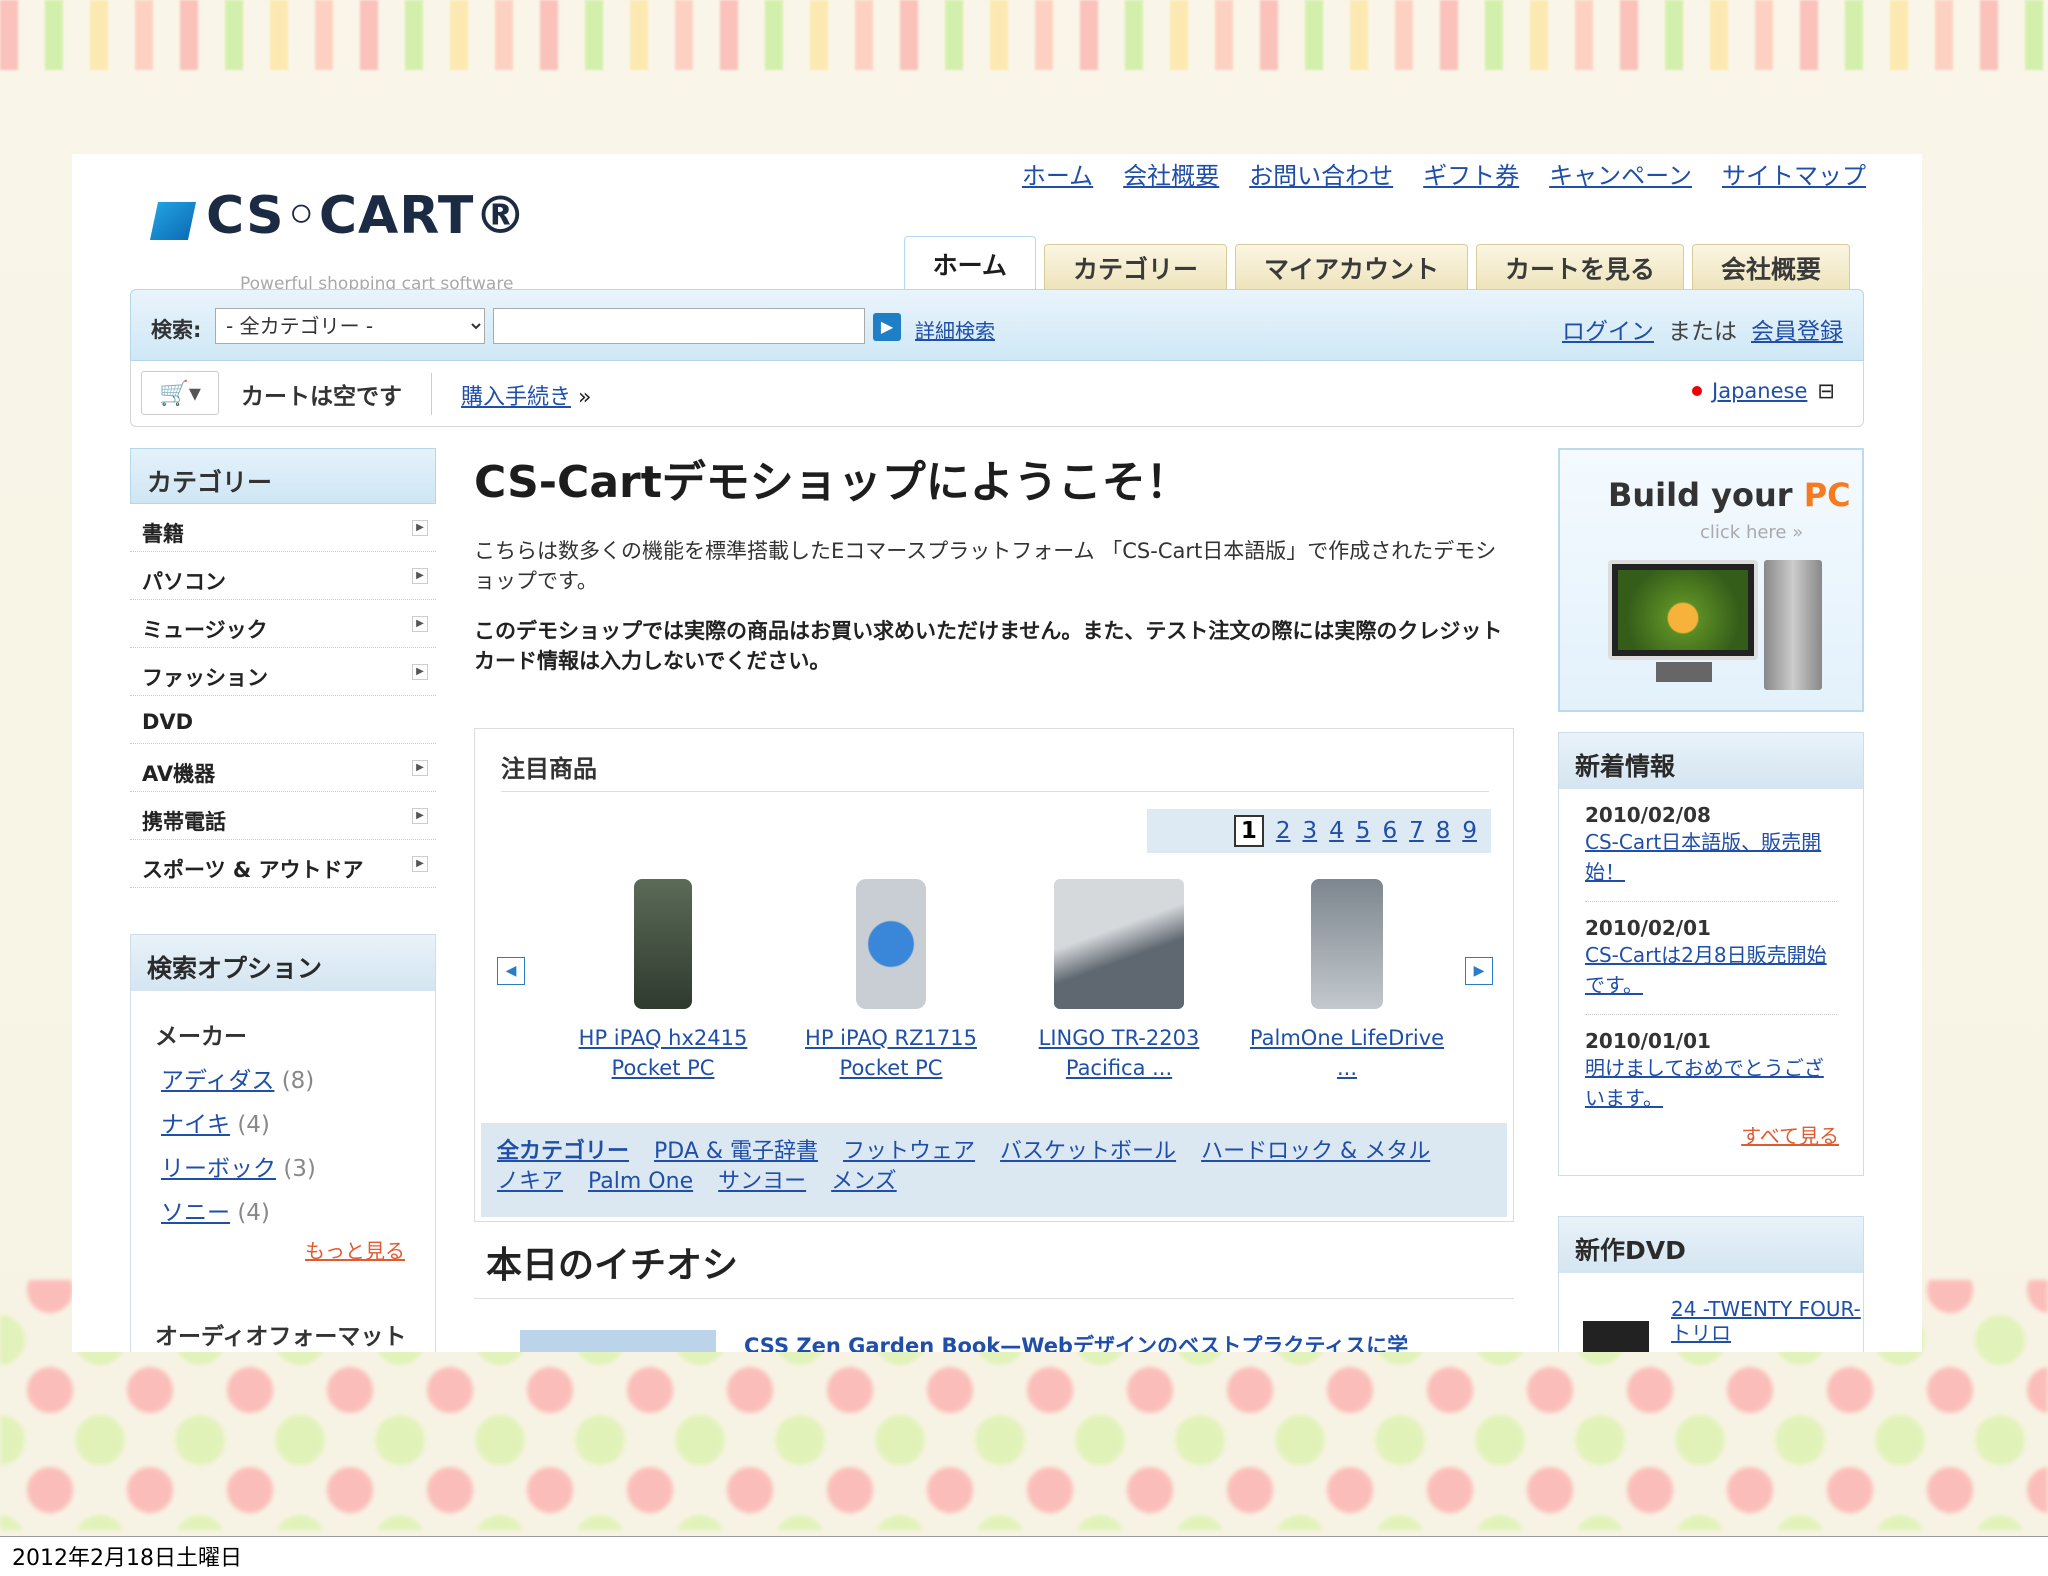 The width and height of the screenshot is (2048, 1576). Describe the element at coordinates (1648, 1041) in the screenshot. I see `news-date: 2010/01/01` at that location.